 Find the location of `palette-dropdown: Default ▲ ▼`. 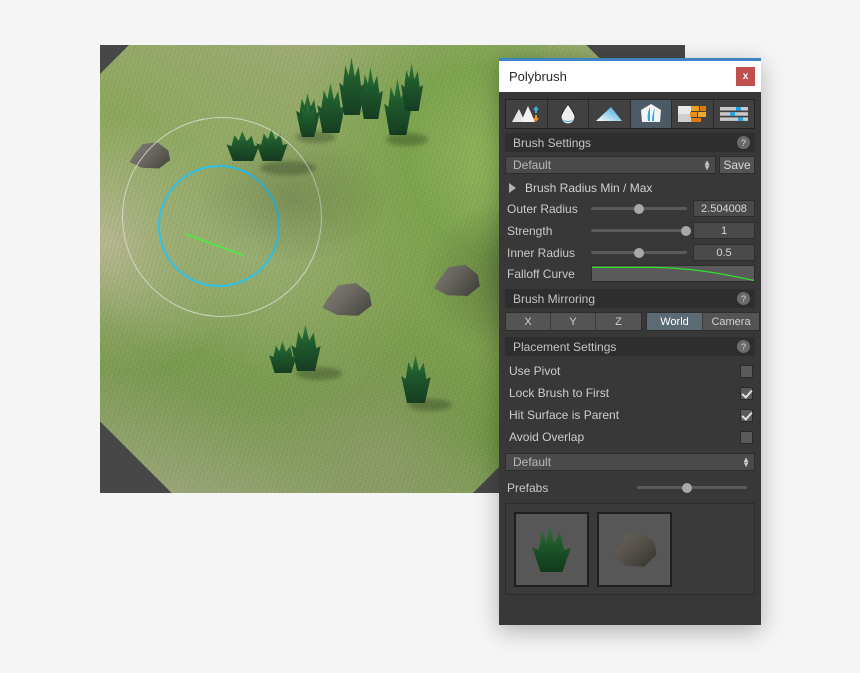

palette-dropdown: Default ▲ ▼ is located at coordinates (630, 462).